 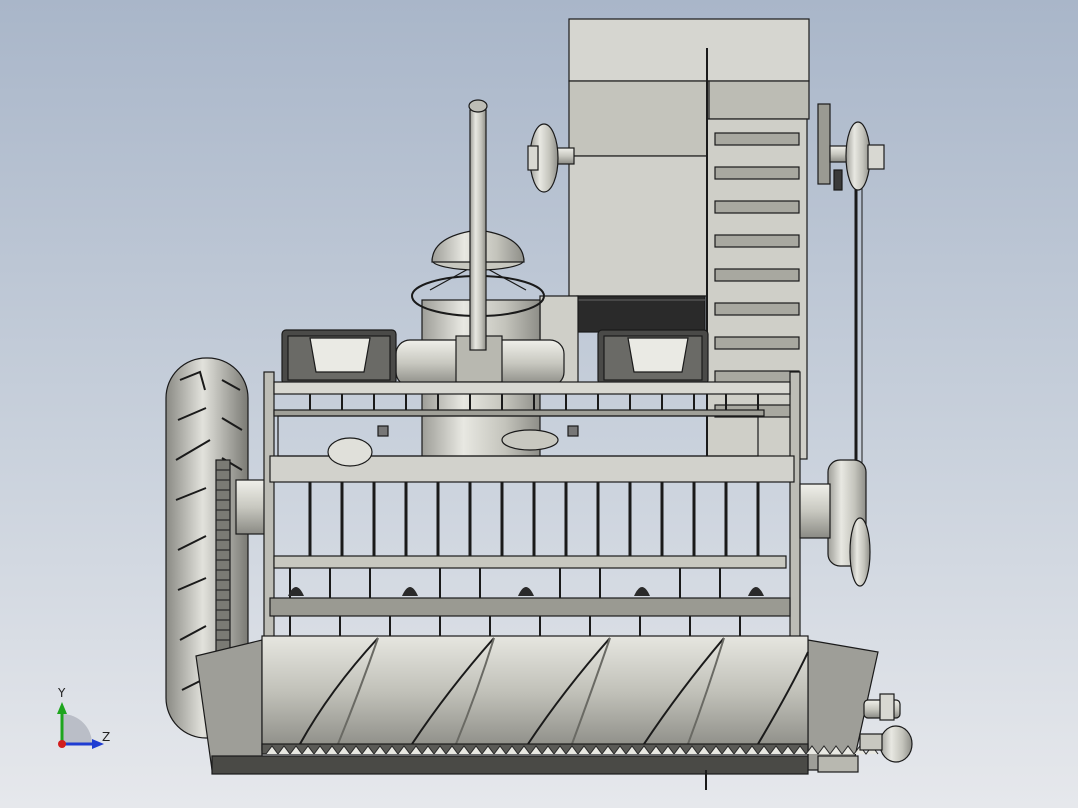 What do you see at coordinates (62, 693) in the screenshot?
I see `y-axis-label: Y` at bounding box center [62, 693].